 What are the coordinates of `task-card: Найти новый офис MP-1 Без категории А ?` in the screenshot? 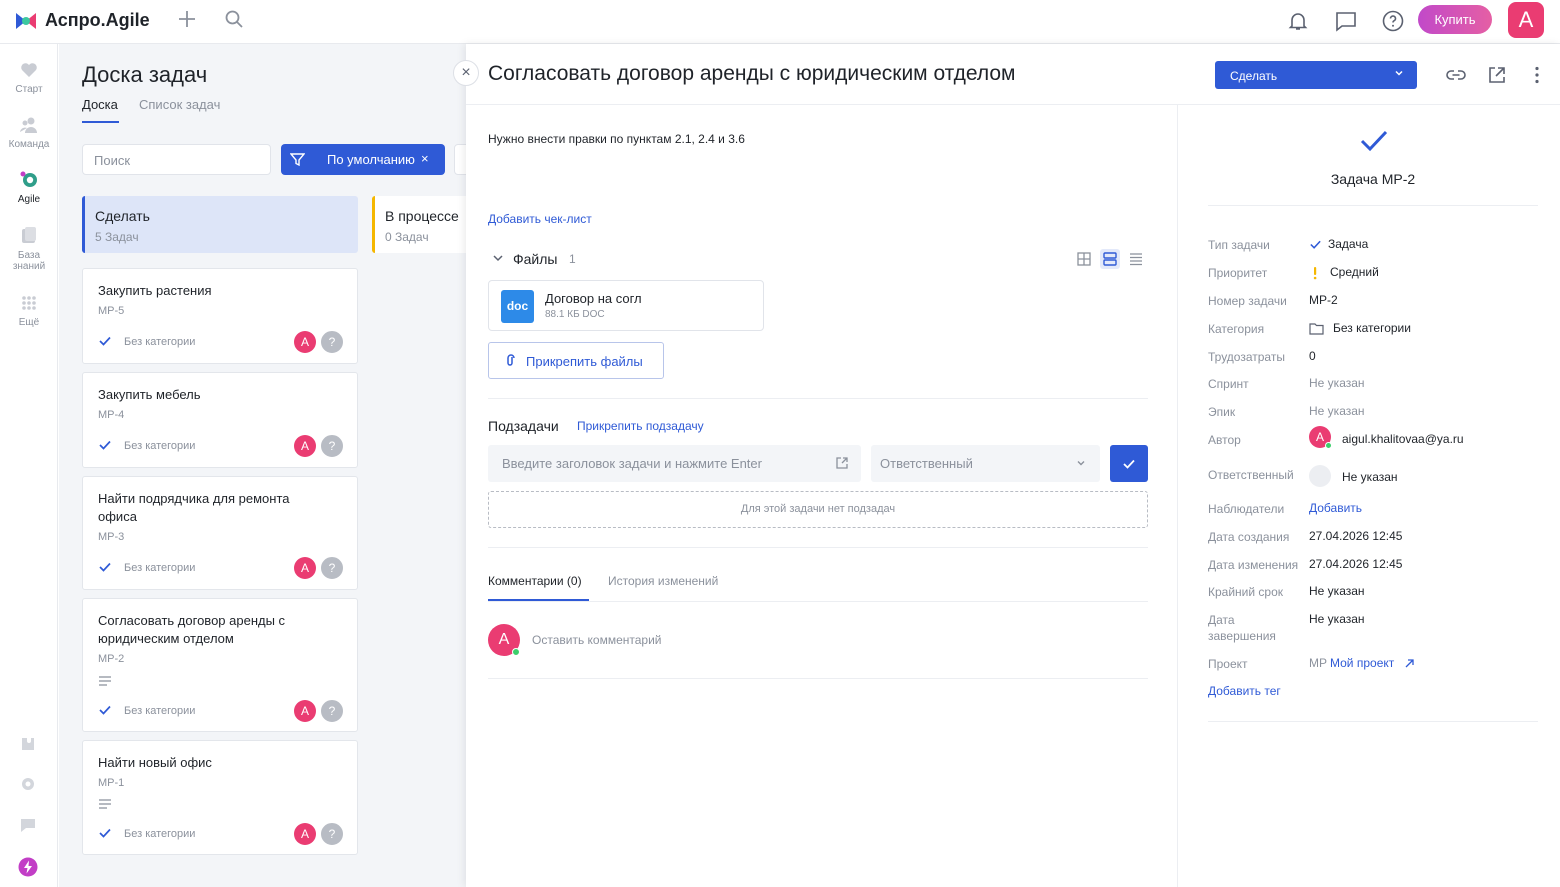 It's located at (220, 797).